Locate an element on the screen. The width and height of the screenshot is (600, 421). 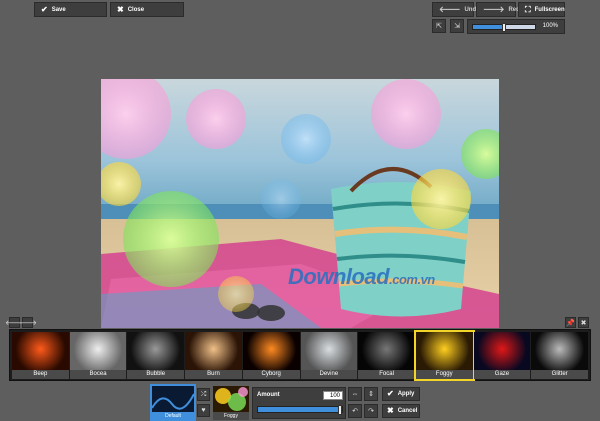
pin-strip-button: 📌 is located at coordinates (570, 322).